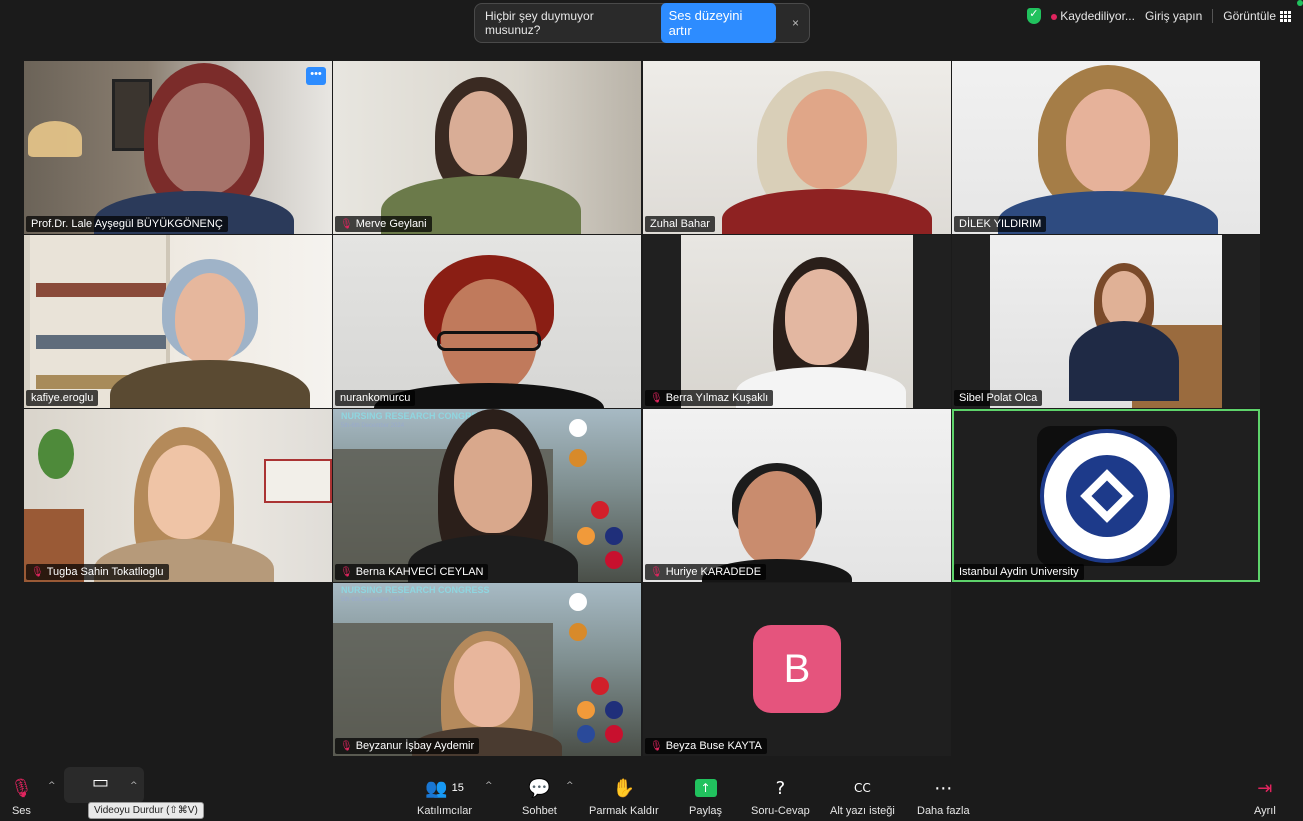  What do you see at coordinates (797, 669) in the screenshot?
I see `video-tile: B 🎙 Beyza Buse KAYTA` at bounding box center [797, 669].